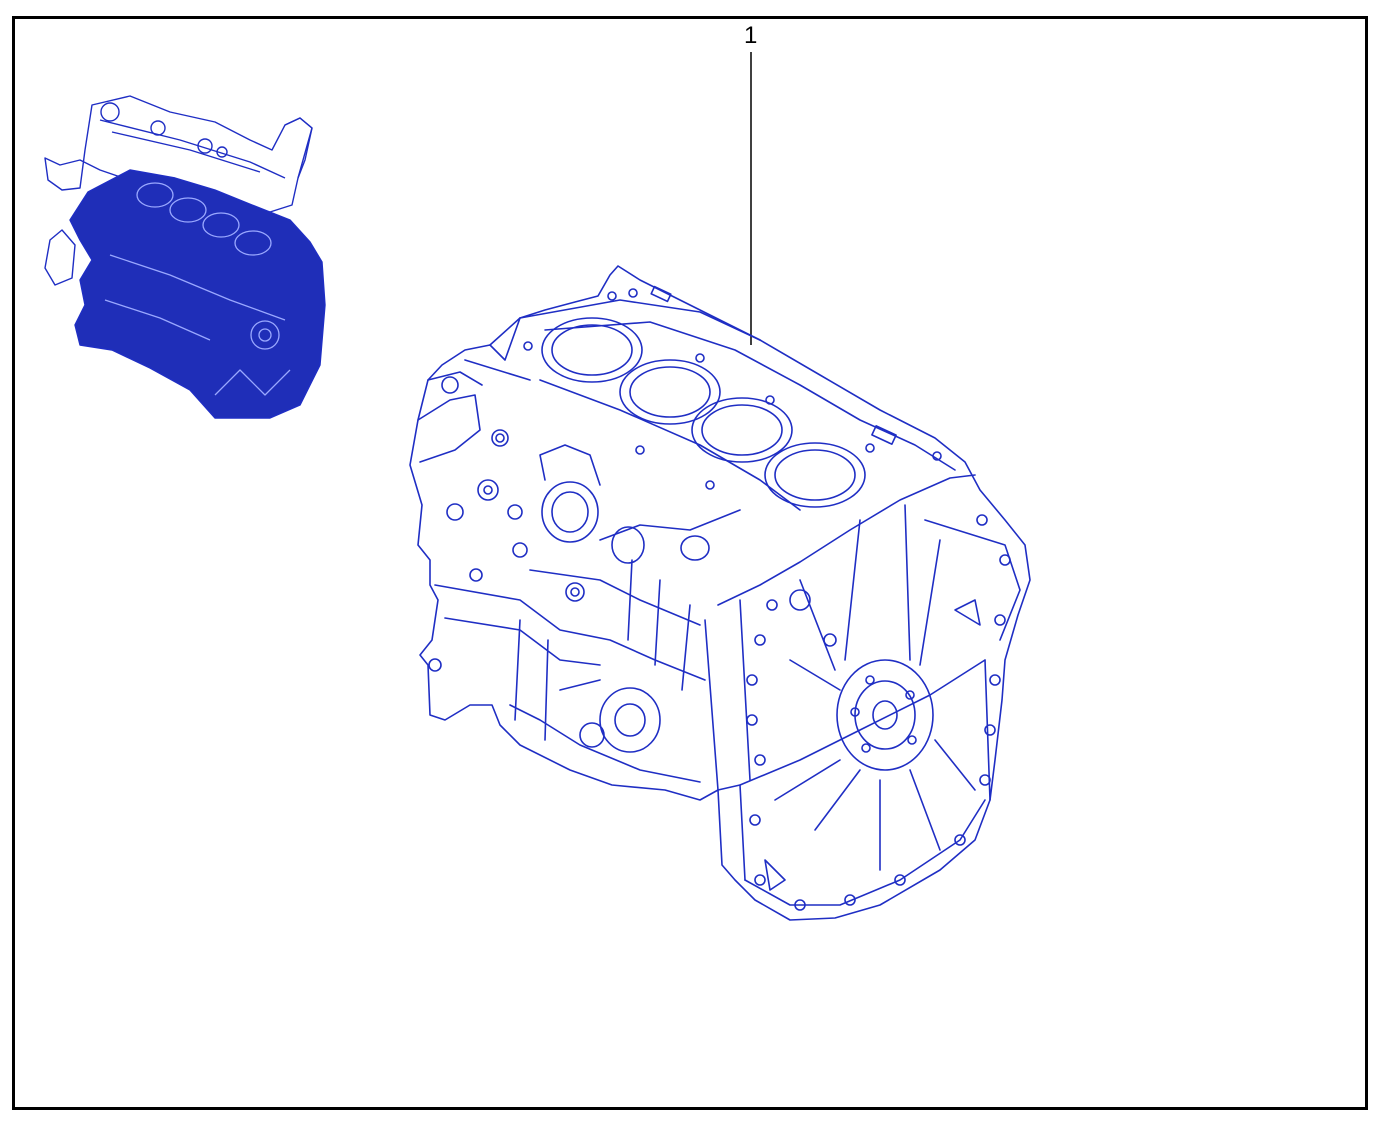 This screenshot has width=1392, height=1124. Describe the element at coordinates (185, 257) in the screenshot. I see `engine-overview-thumbnail` at that location.